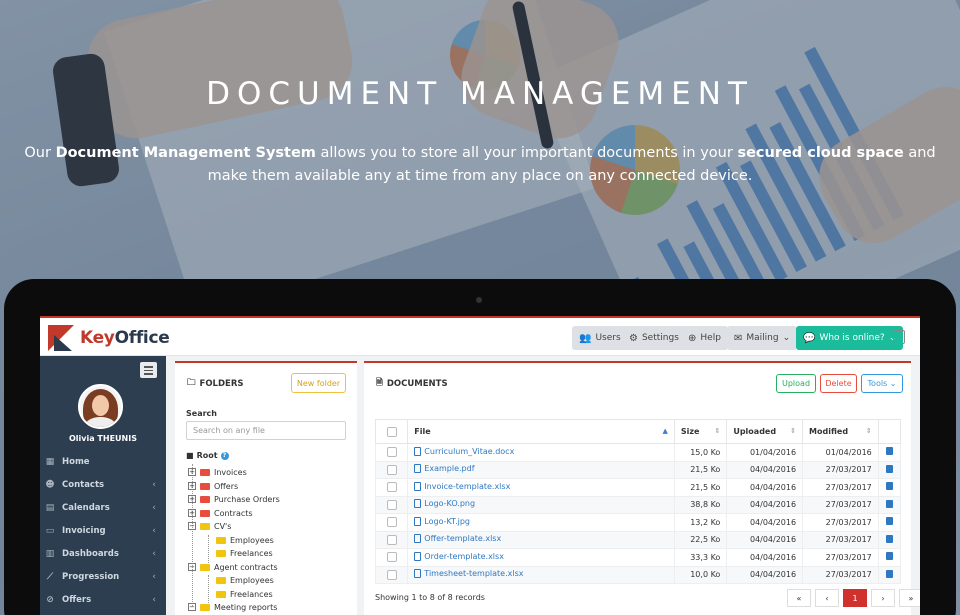  Describe the element at coordinates (62, 338) in the screenshot. I see `logo-mark` at that location.